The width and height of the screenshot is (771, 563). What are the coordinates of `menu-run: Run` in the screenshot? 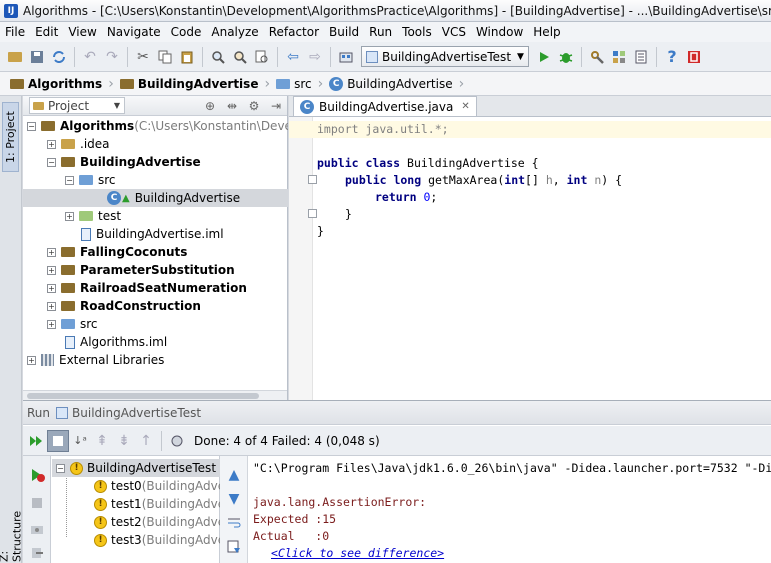 It's located at (380, 32).